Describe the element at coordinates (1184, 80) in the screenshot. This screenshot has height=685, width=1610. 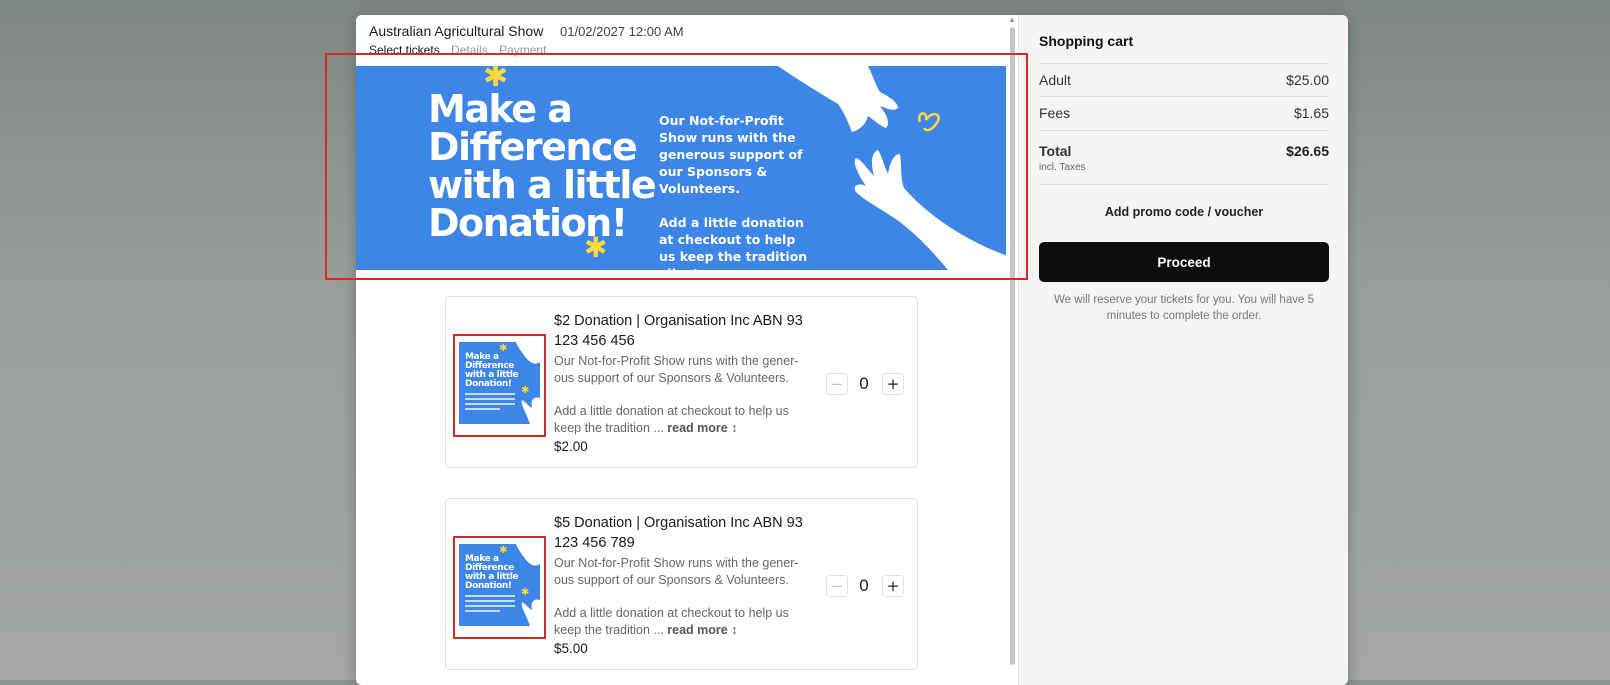
I see `cart-line-item: Adult $25.00` at that location.